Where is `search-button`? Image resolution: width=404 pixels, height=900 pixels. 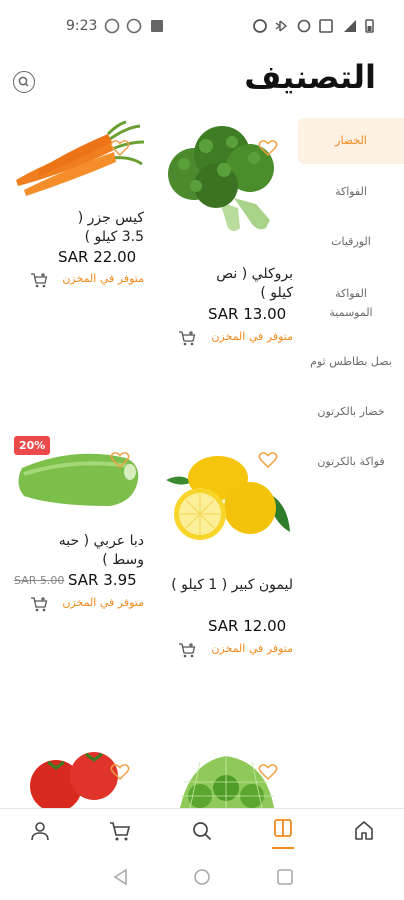
search-button is located at coordinates (24, 82).